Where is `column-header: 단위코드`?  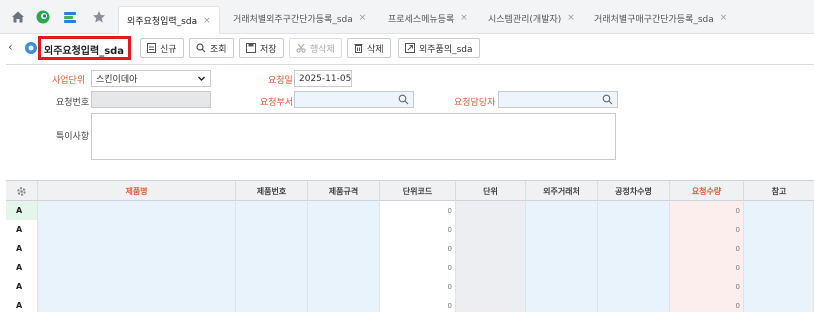 column-header: 단위코드 is located at coordinates (418, 191).